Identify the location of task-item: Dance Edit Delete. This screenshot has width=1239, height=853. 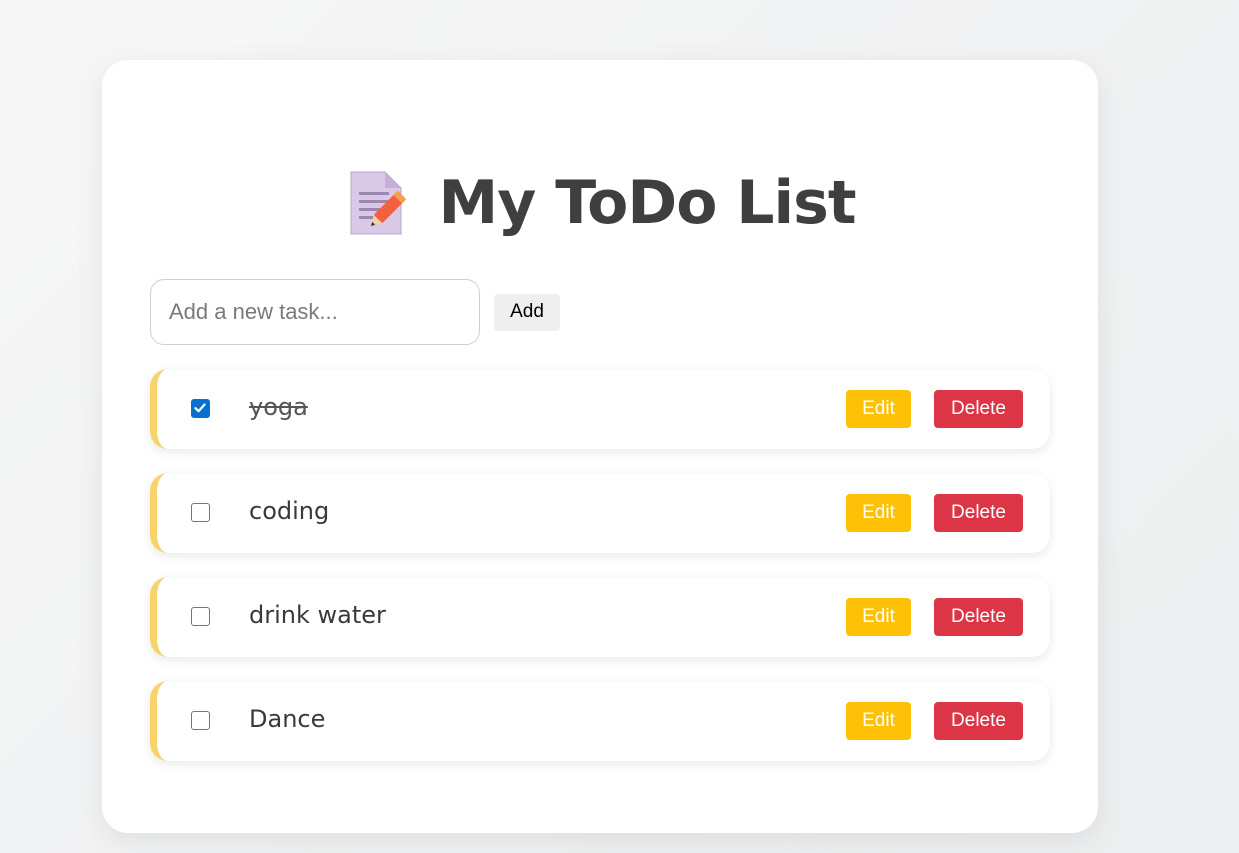
(600, 721).